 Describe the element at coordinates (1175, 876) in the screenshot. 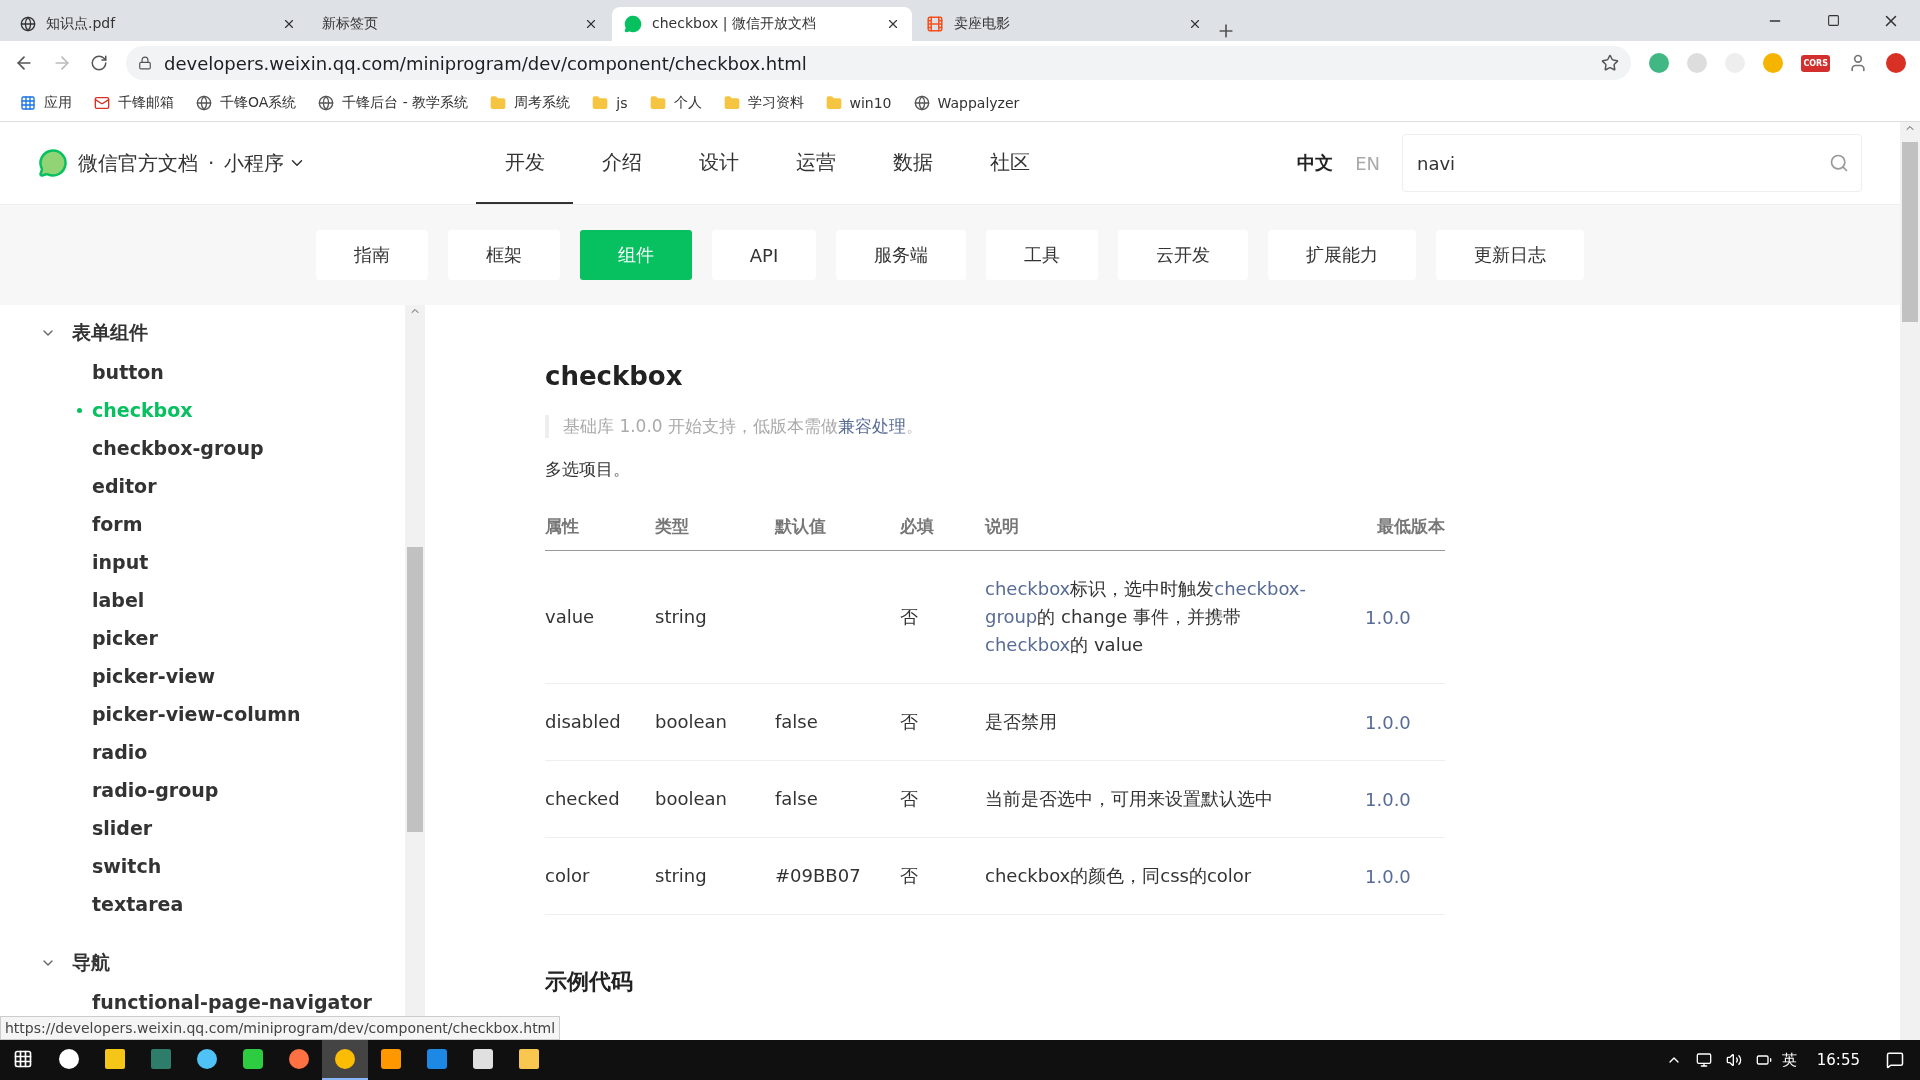

I see `table-cell: checkbox的颜色，同css的color` at that location.